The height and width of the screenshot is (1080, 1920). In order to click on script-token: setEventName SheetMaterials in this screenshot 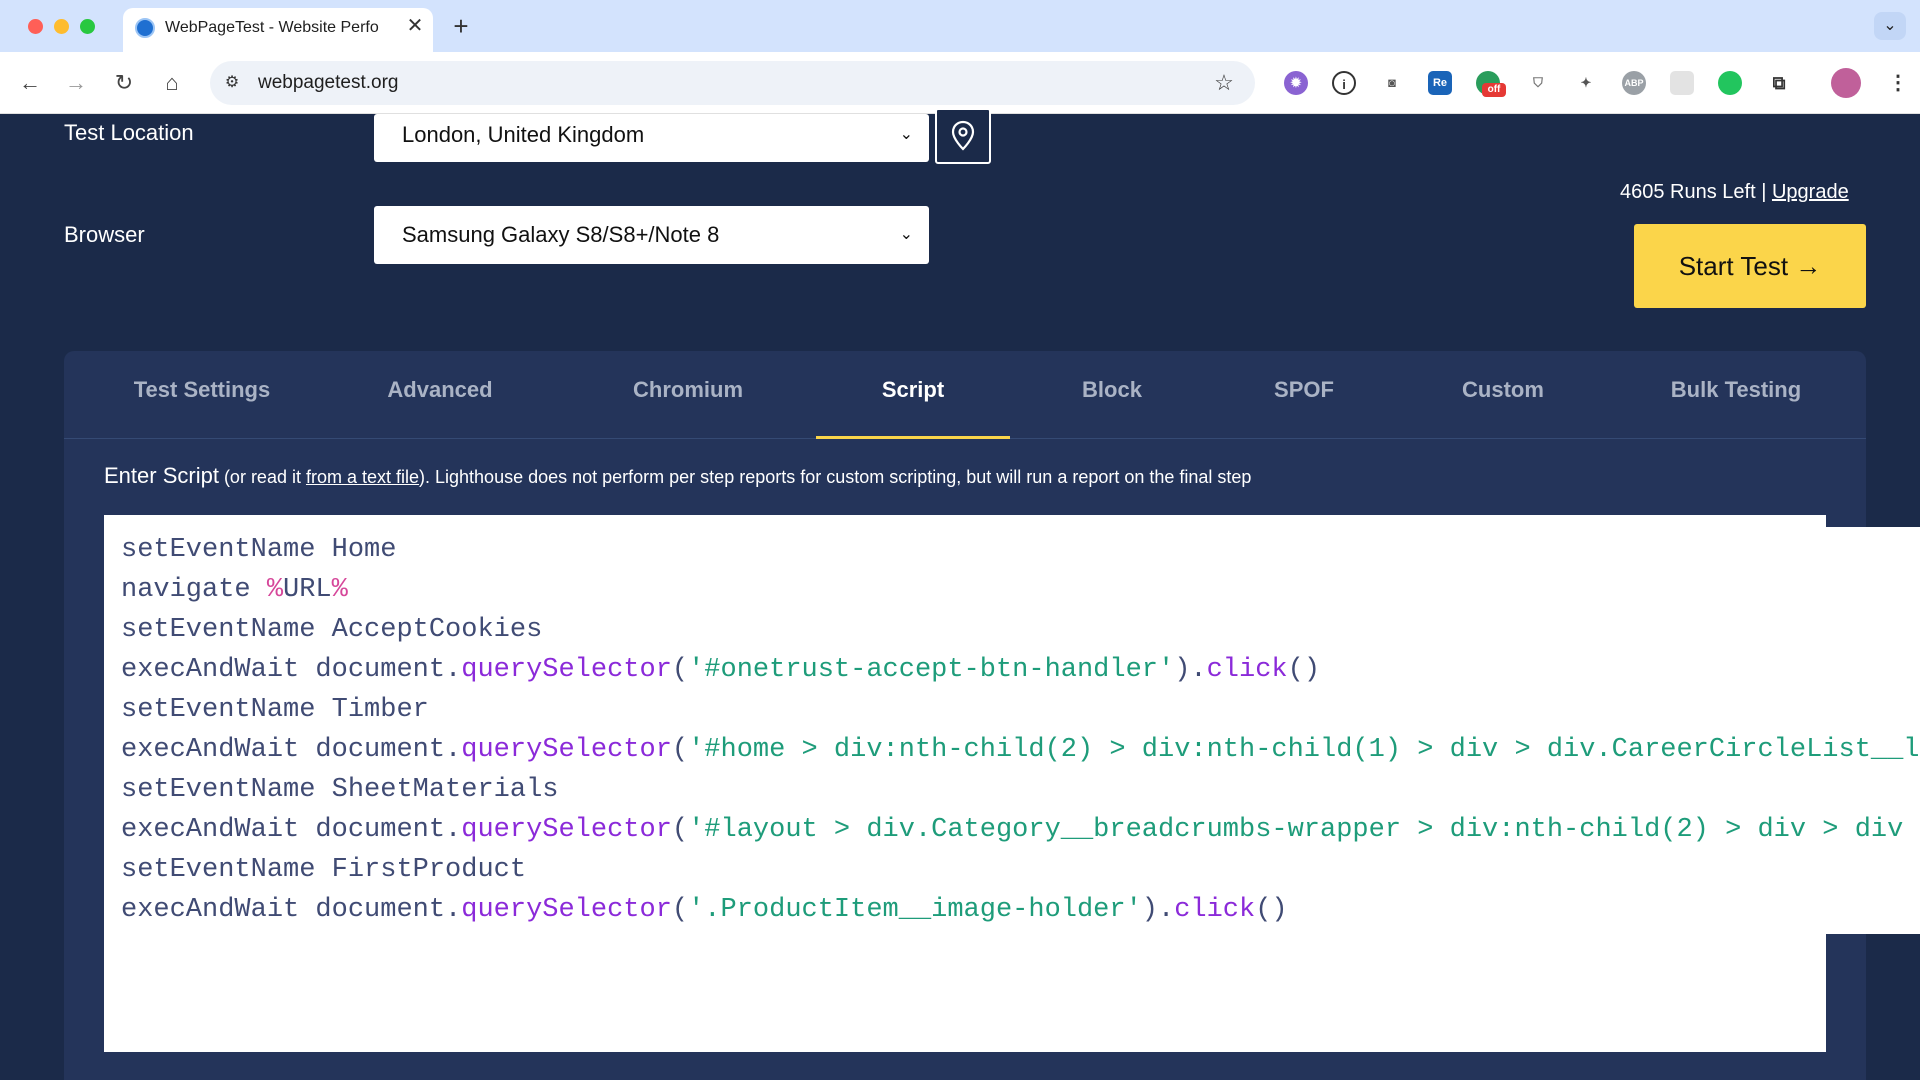, I will do `click(340, 790)`.